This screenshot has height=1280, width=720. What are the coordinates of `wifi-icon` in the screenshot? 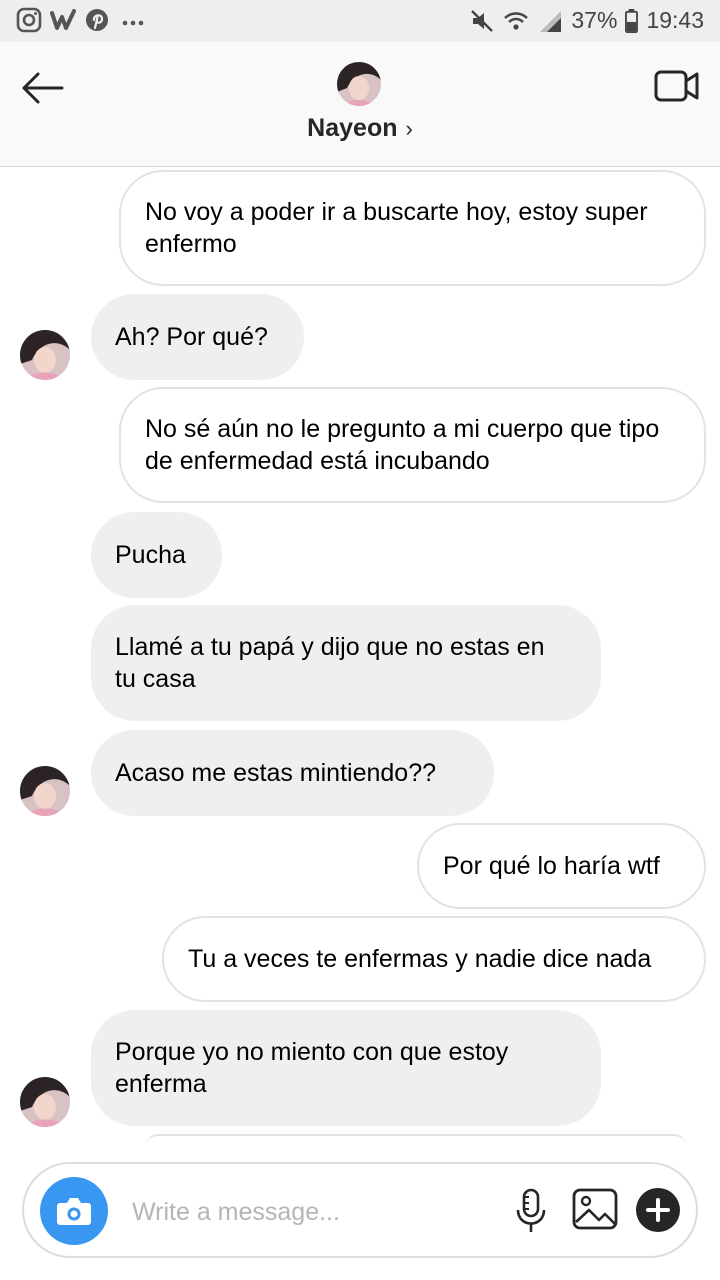 It's located at (516, 20).